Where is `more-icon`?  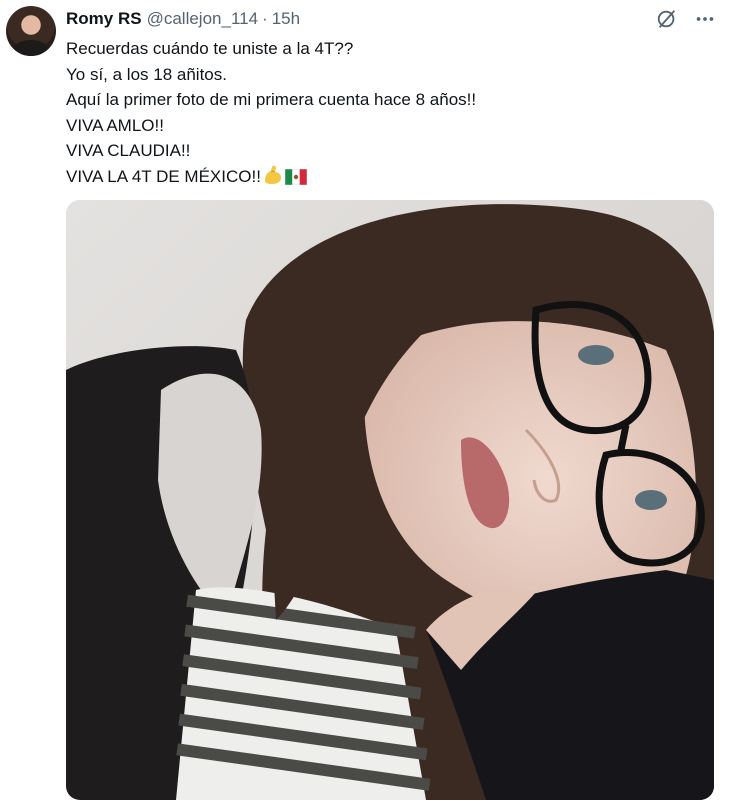 more-icon is located at coordinates (705, 19).